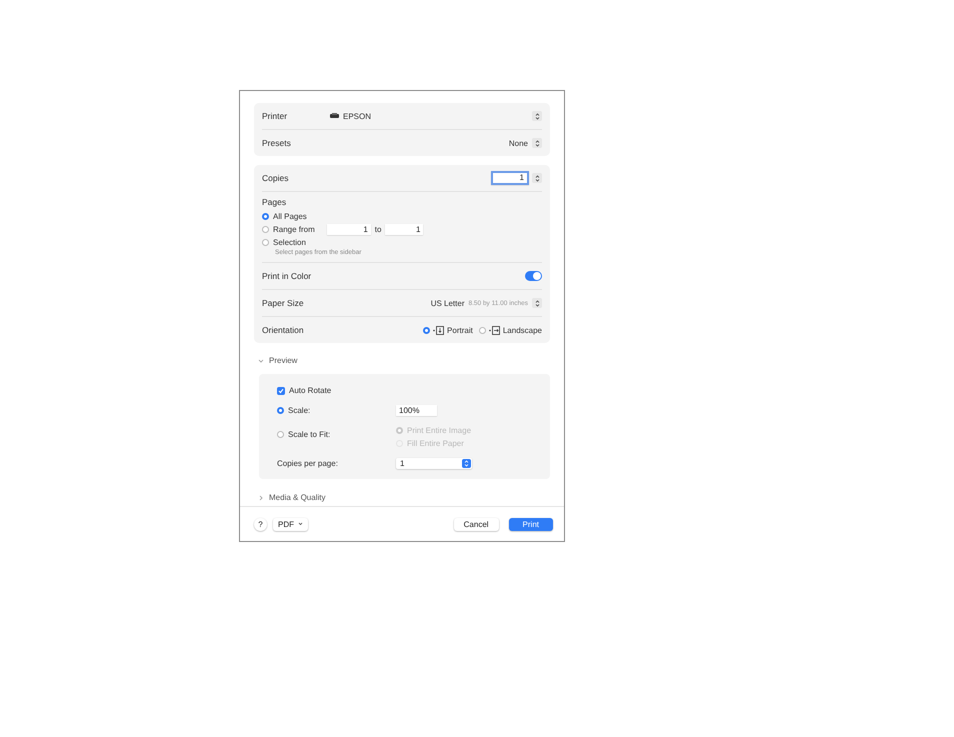  I want to click on field-label: Copies, so click(276, 178).